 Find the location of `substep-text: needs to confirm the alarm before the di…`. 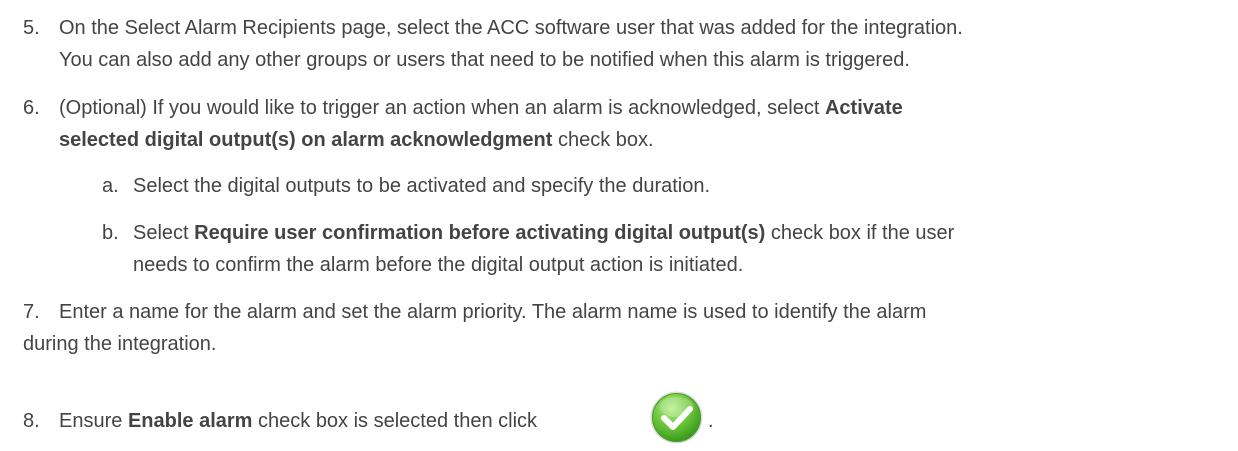

substep-text: needs to confirm the alarm before the di… is located at coordinates (438, 265).